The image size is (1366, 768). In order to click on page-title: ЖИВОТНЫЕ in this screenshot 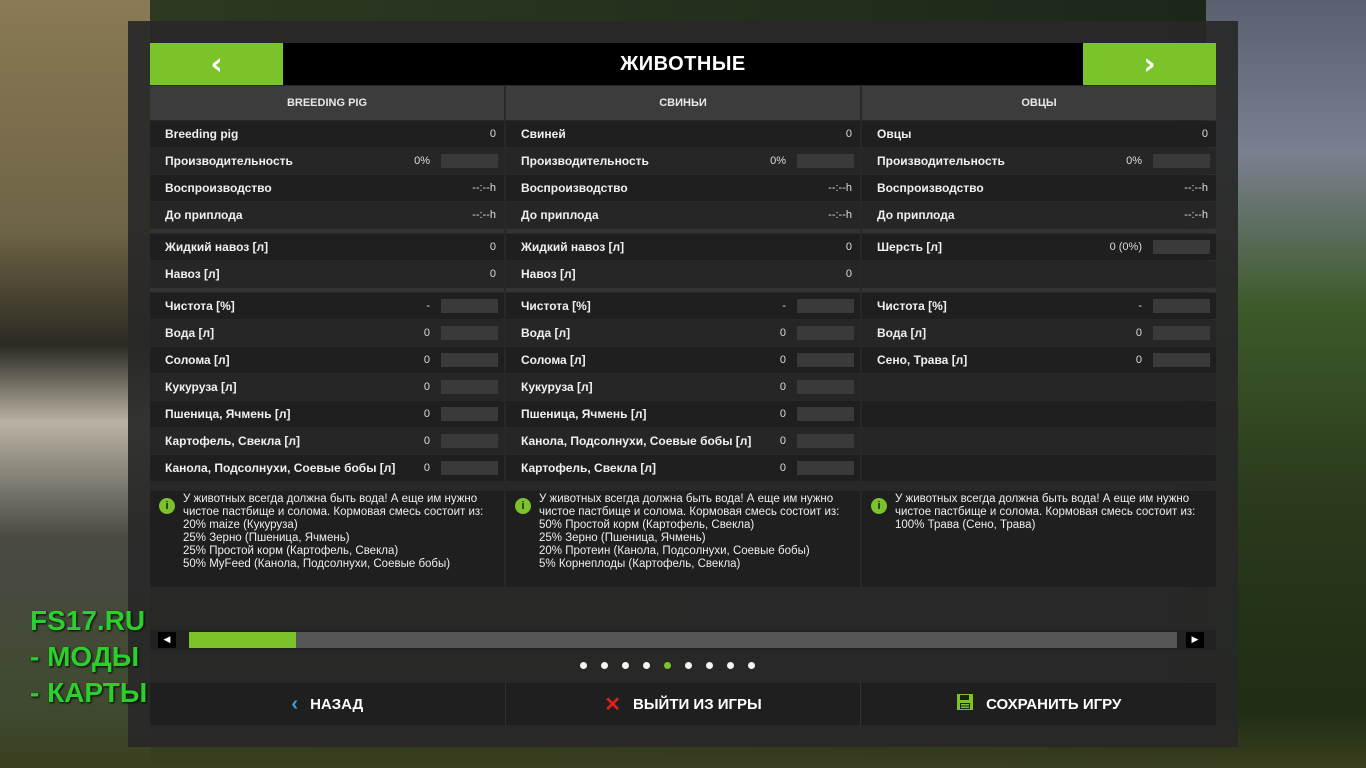, I will do `click(683, 63)`.